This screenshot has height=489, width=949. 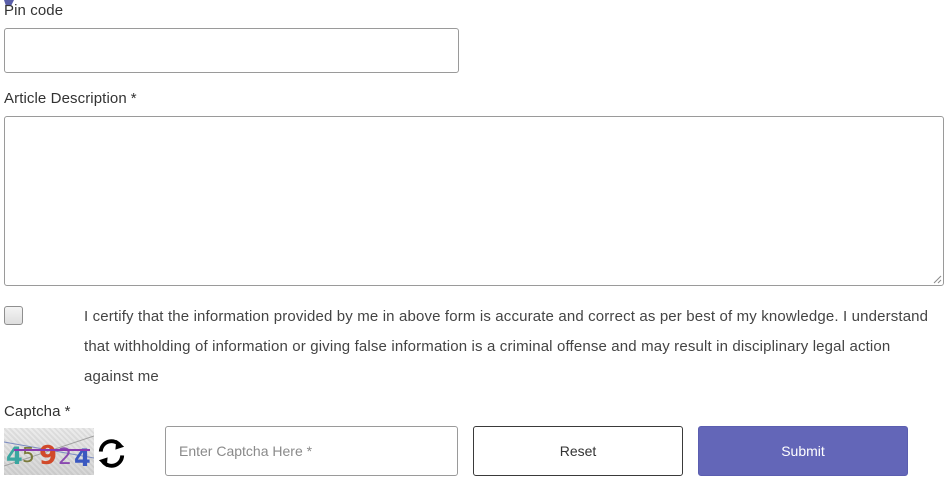 What do you see at coordinates (937, 279) in the screenshot?
I see `textarea-resize-grip-icon` at bounding box center [937, 279].